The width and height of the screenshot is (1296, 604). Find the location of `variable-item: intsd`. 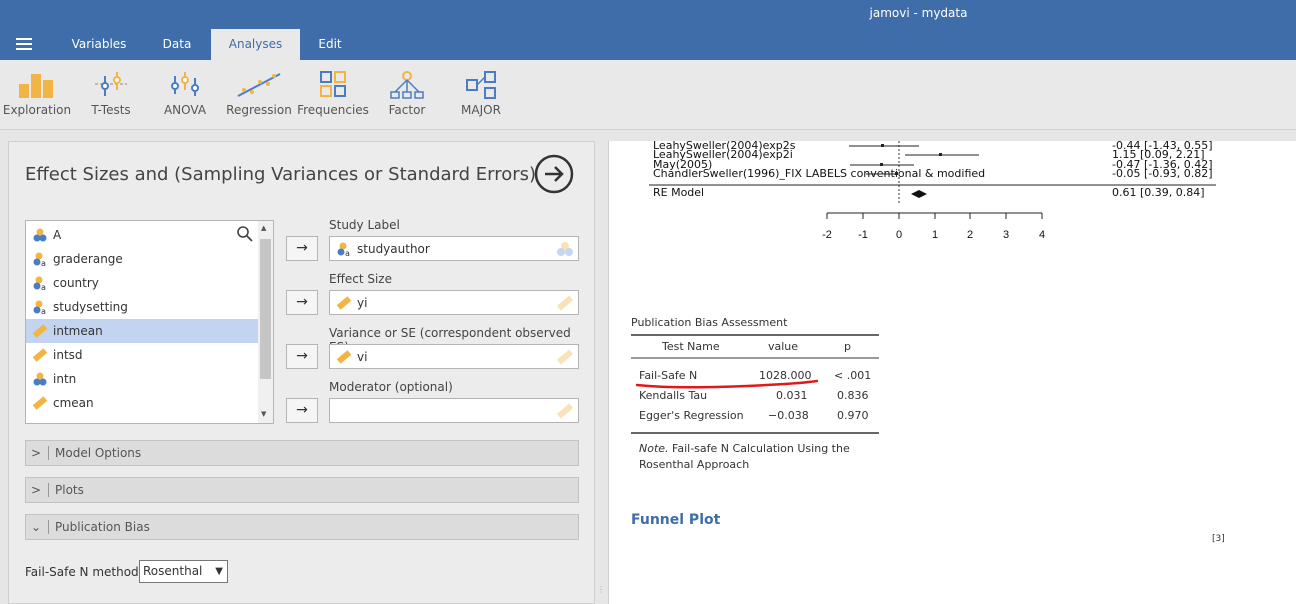

variable-item: intsd is located at coordinates (142, 355).